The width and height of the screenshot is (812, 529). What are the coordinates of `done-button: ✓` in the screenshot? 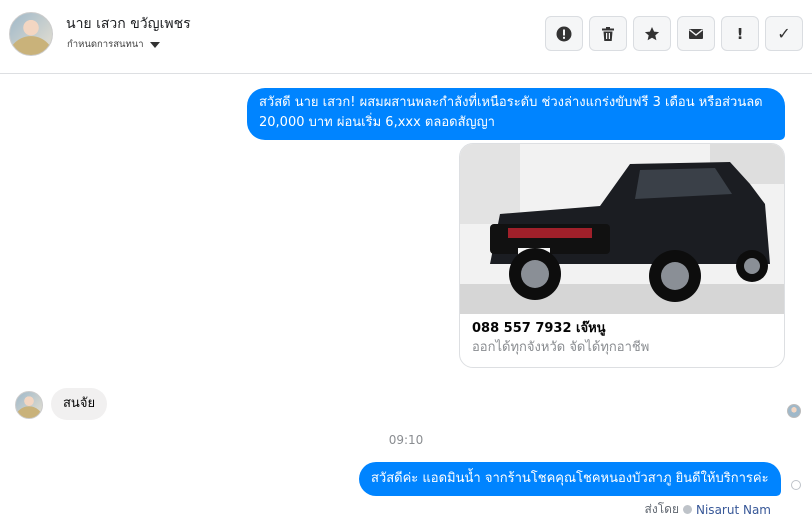 It's located at (784, 33).